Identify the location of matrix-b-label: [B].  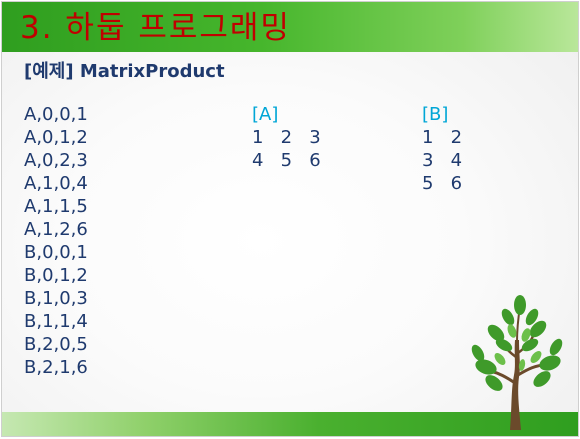
(435, 114).